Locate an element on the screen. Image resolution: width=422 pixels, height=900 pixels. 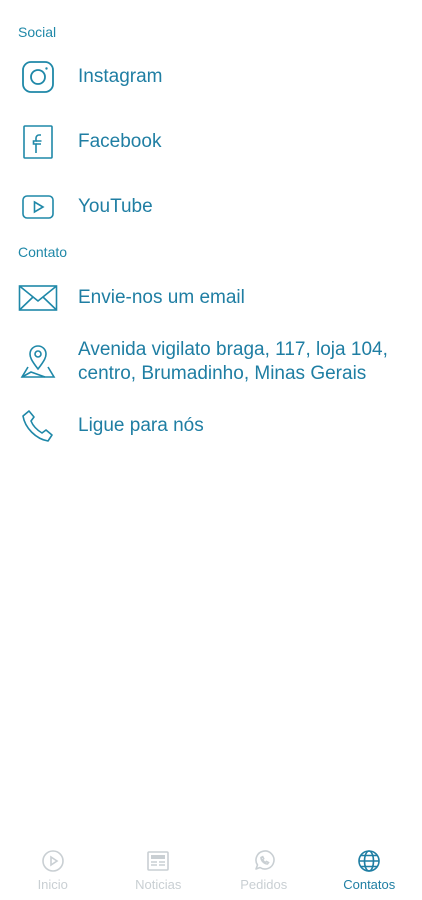
section-header-social: Social is located at coordinates (37, 32).